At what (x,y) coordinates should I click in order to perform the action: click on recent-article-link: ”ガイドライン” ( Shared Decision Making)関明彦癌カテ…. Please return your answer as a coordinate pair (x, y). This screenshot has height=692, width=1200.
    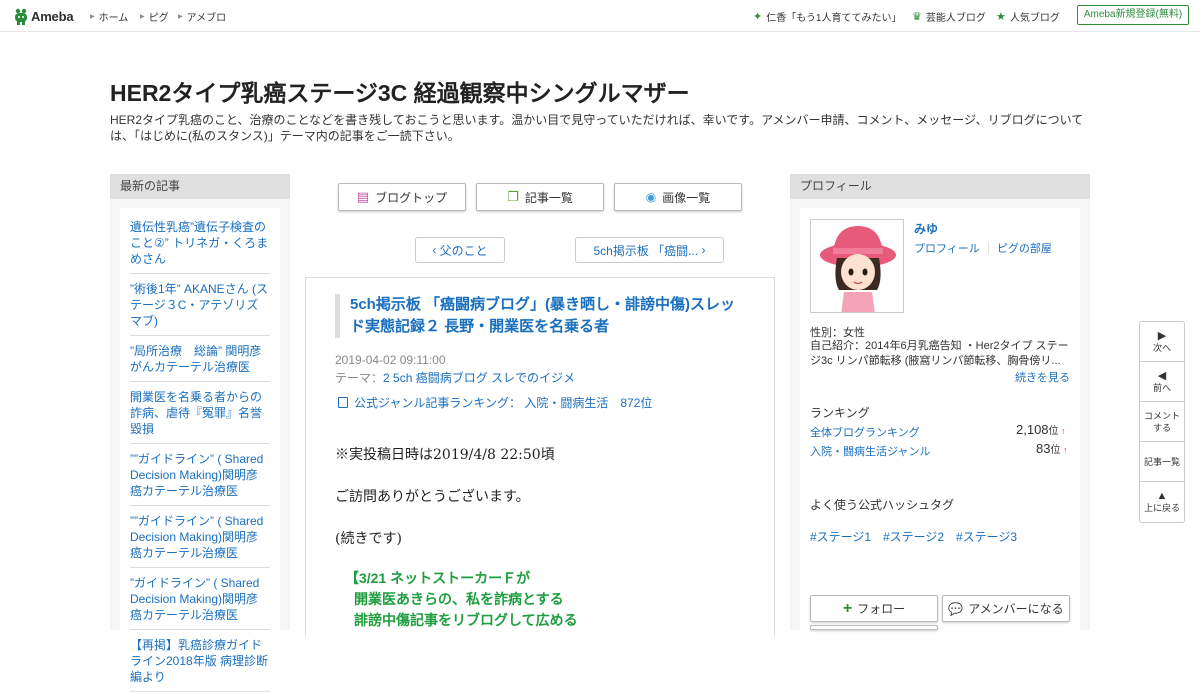
    Looking at the image, I should click on (200, 602).